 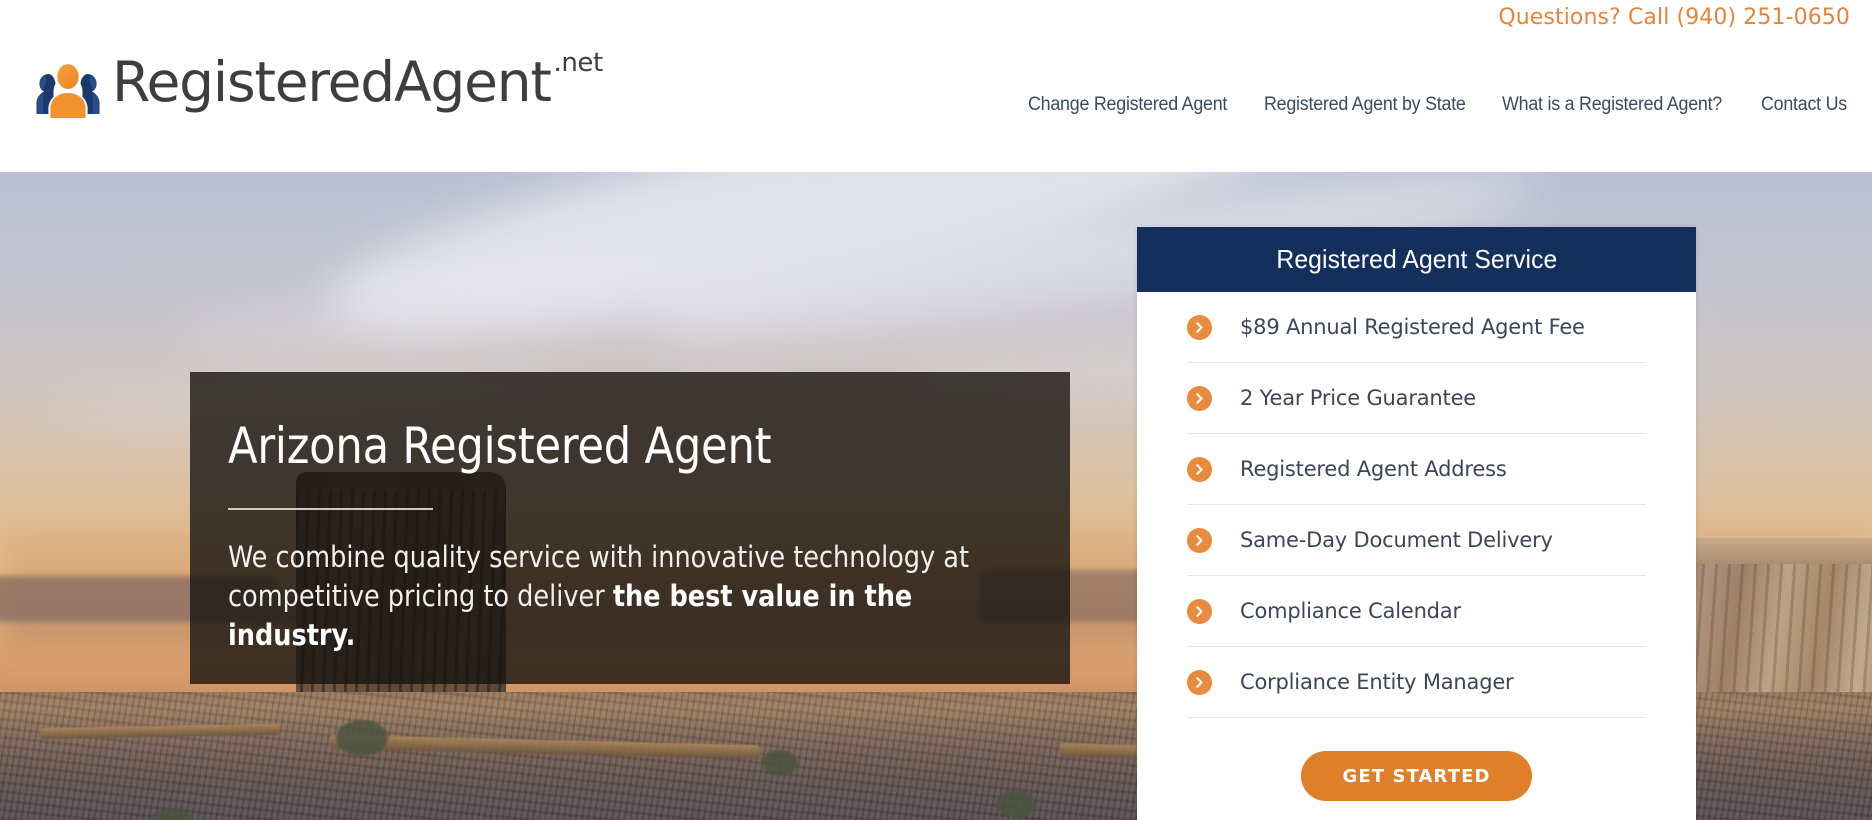 I want to click on service-card-title: Registered Agent Service, so click(x=1416, y=259).